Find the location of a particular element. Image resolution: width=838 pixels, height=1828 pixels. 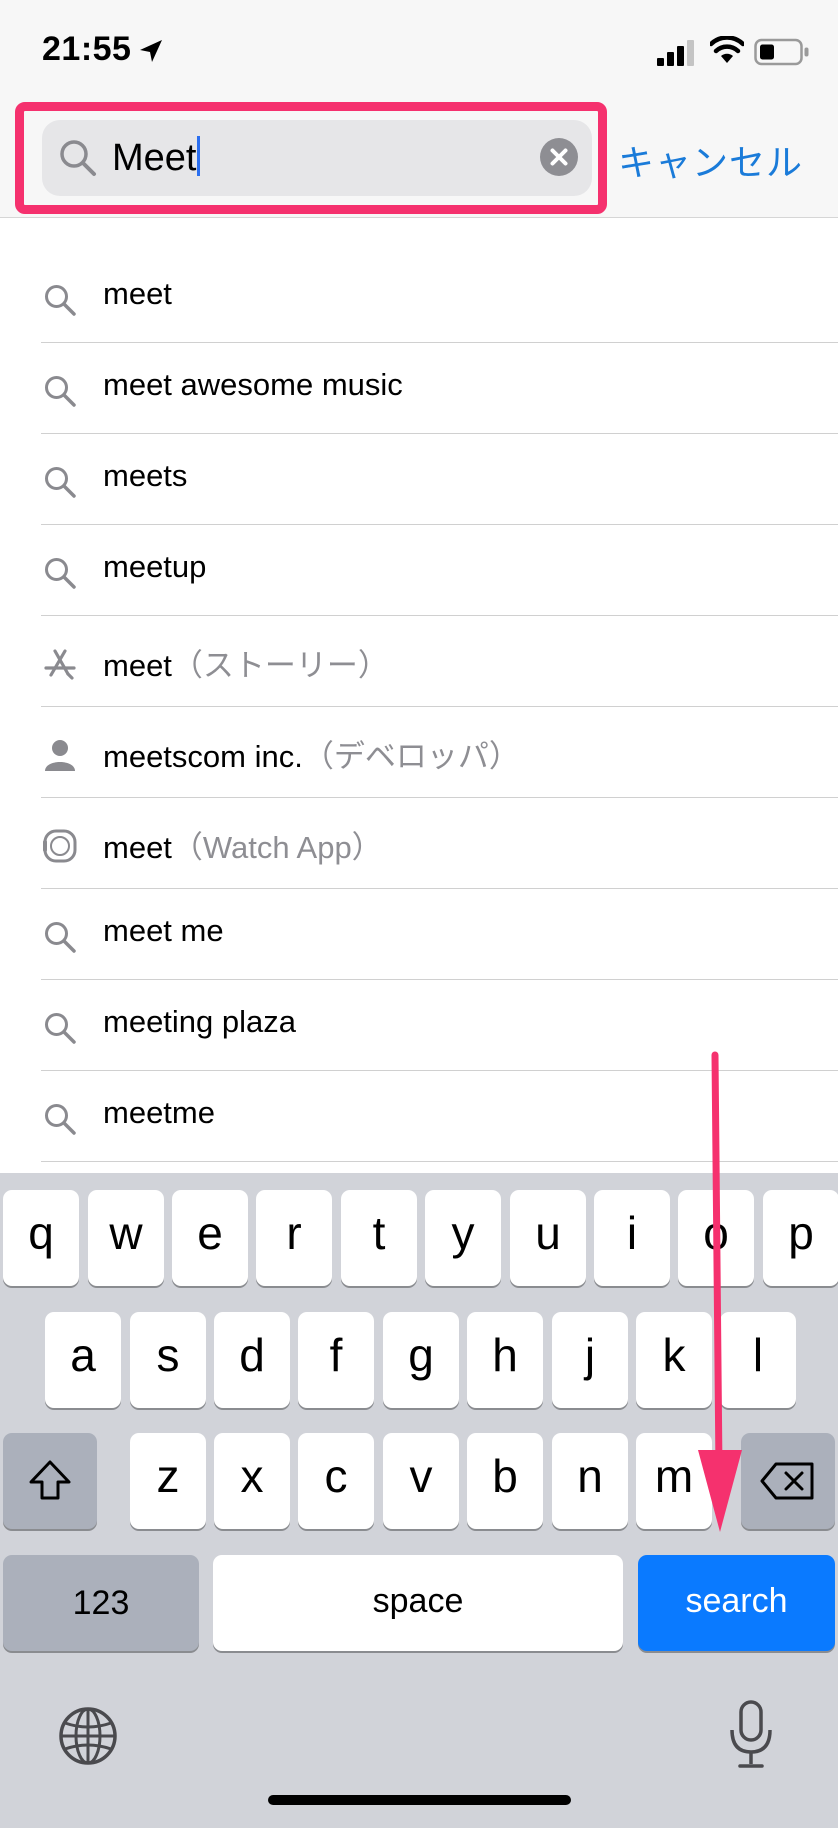

key-j: j is located at coordinates (590, 1360).